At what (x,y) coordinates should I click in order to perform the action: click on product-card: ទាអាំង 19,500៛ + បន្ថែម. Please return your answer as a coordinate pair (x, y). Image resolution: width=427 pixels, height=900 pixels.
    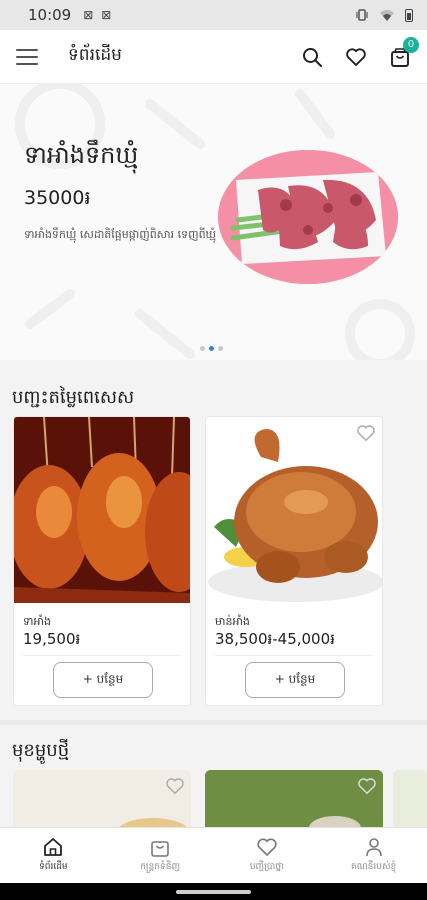
    Looking at the image, I should click on (102, 561).